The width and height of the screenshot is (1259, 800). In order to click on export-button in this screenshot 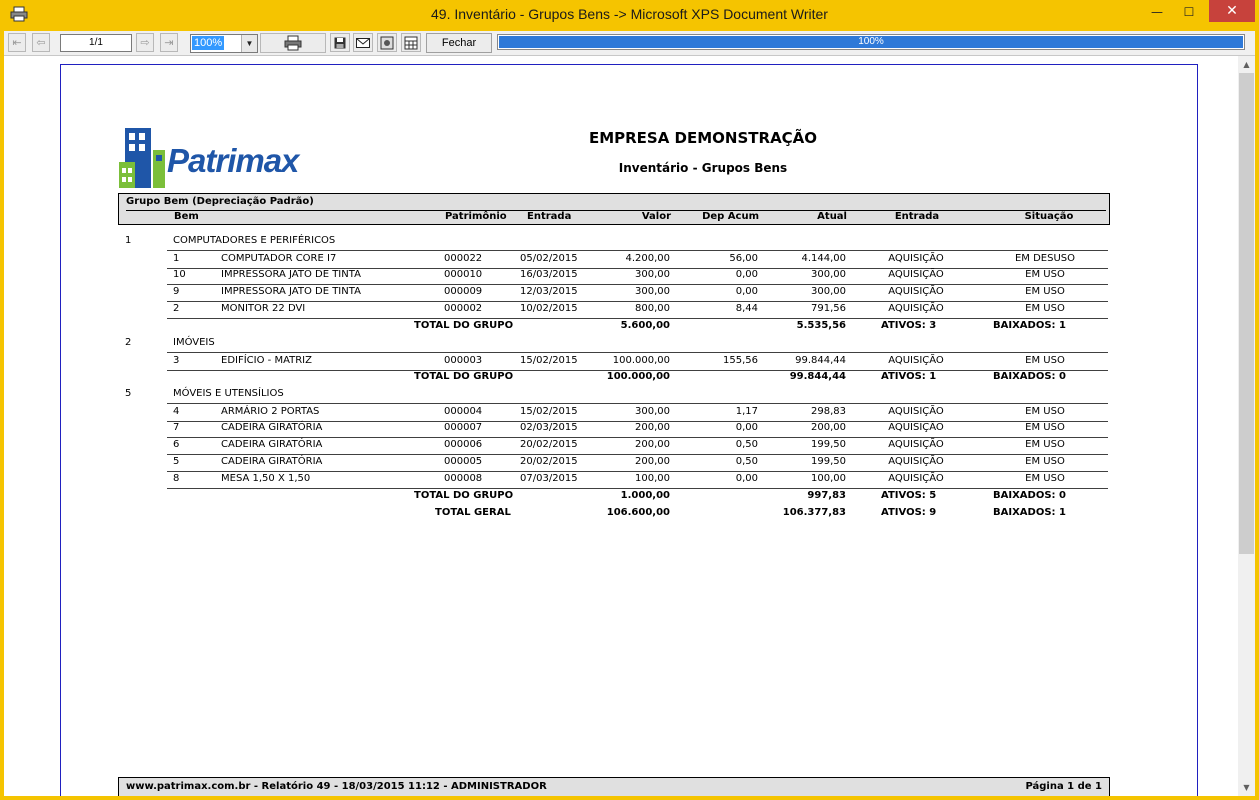, I will do `click(387, 42)`.